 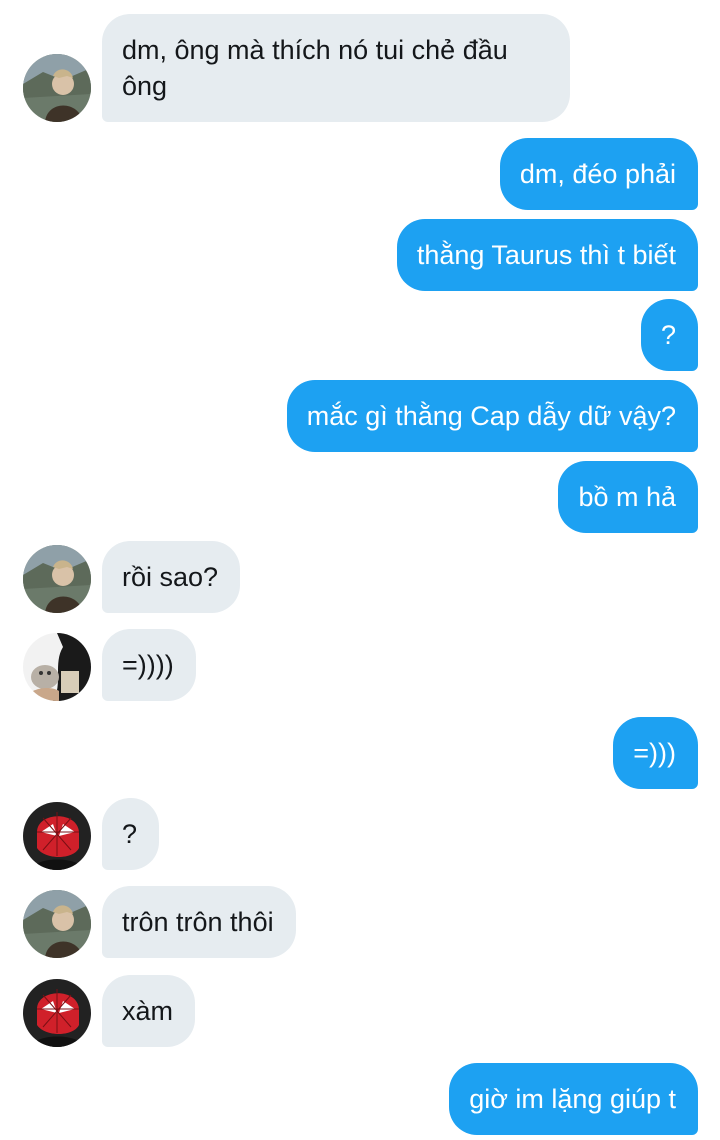 What do you see at coordinates (171, 577) in the screenshot?
I see `incoming-message-bubble: rồi sao?` at bounding box center [171, 577].